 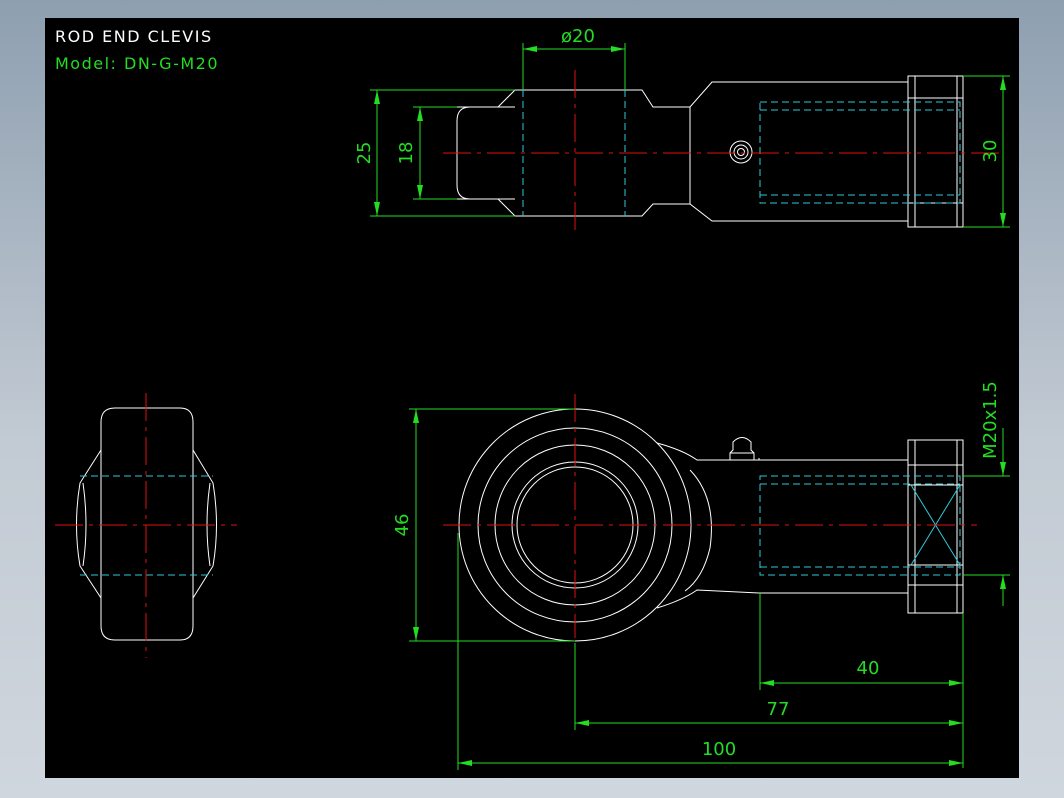 What do you see at coordinates (710, 151) in the screenshot?
I see `top-view-outline` at bounding box center [710, 151].